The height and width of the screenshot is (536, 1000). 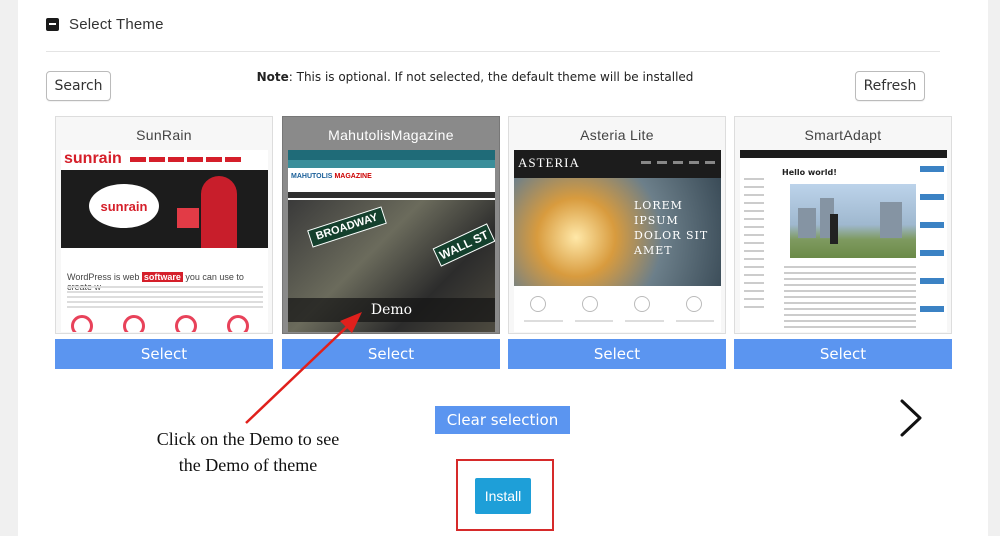 I want to click on thumb-hero: sunrain, so click(x=164, y=209).